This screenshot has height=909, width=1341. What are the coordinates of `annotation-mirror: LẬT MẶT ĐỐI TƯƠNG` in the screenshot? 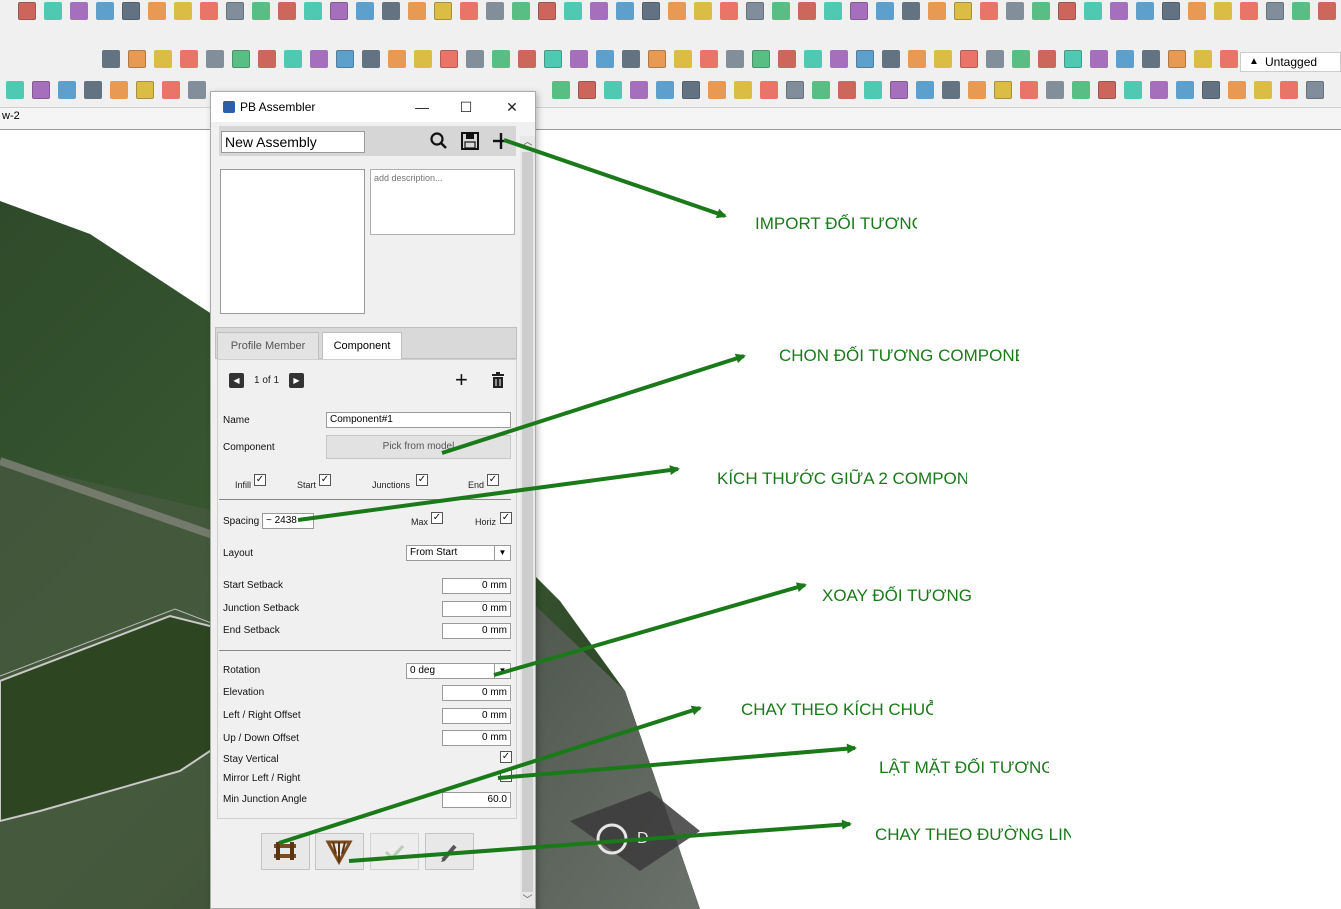 It's located at (964, 767).